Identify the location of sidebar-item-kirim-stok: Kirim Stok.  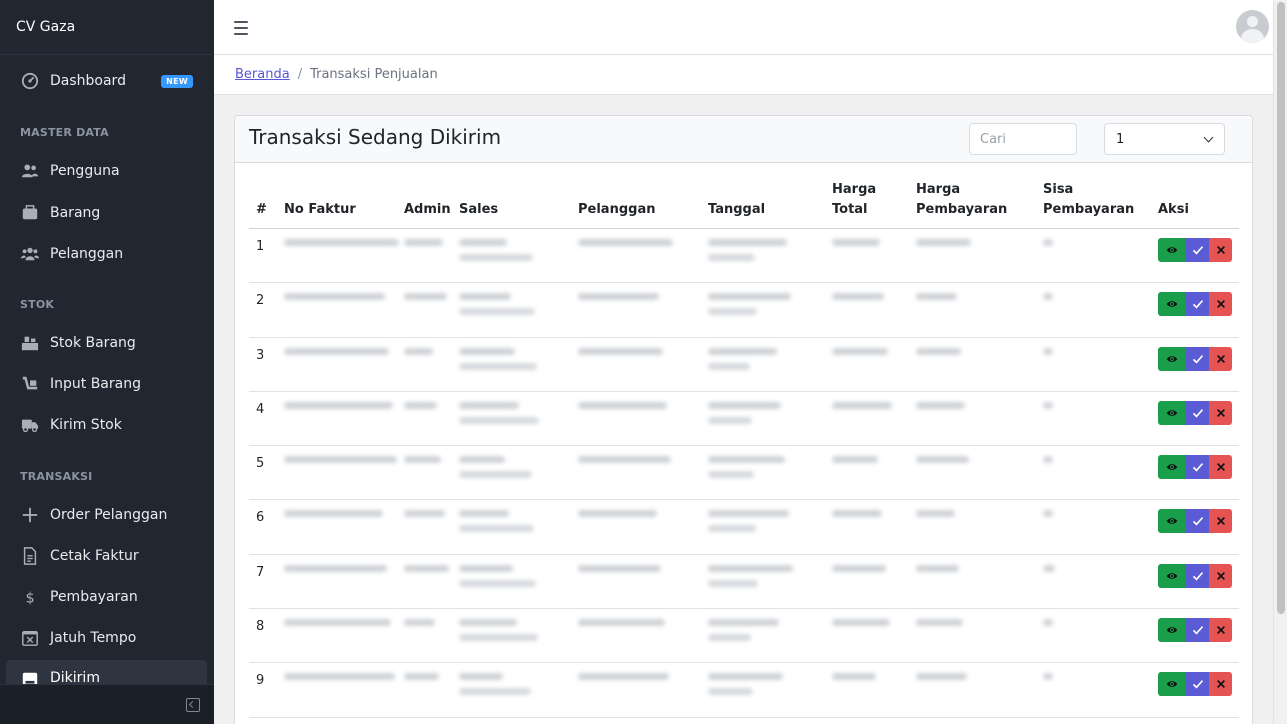
(106, 425).